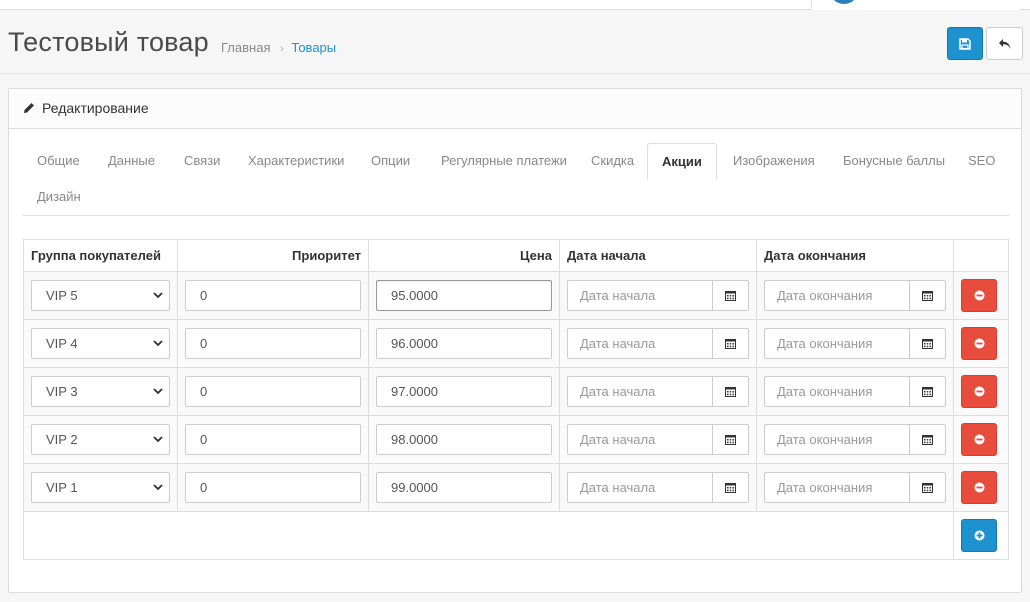 The width and height of the screenshot is (1030, 602). Describe the element at coordinates (464, 391) in the screenshot. I see `price-input: 97.0000` at that location.